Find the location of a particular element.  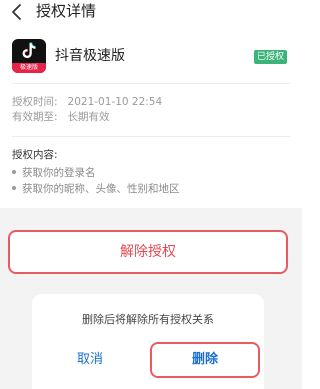

list-item: 获取你的登录名 is located at coordinates (54, 173).